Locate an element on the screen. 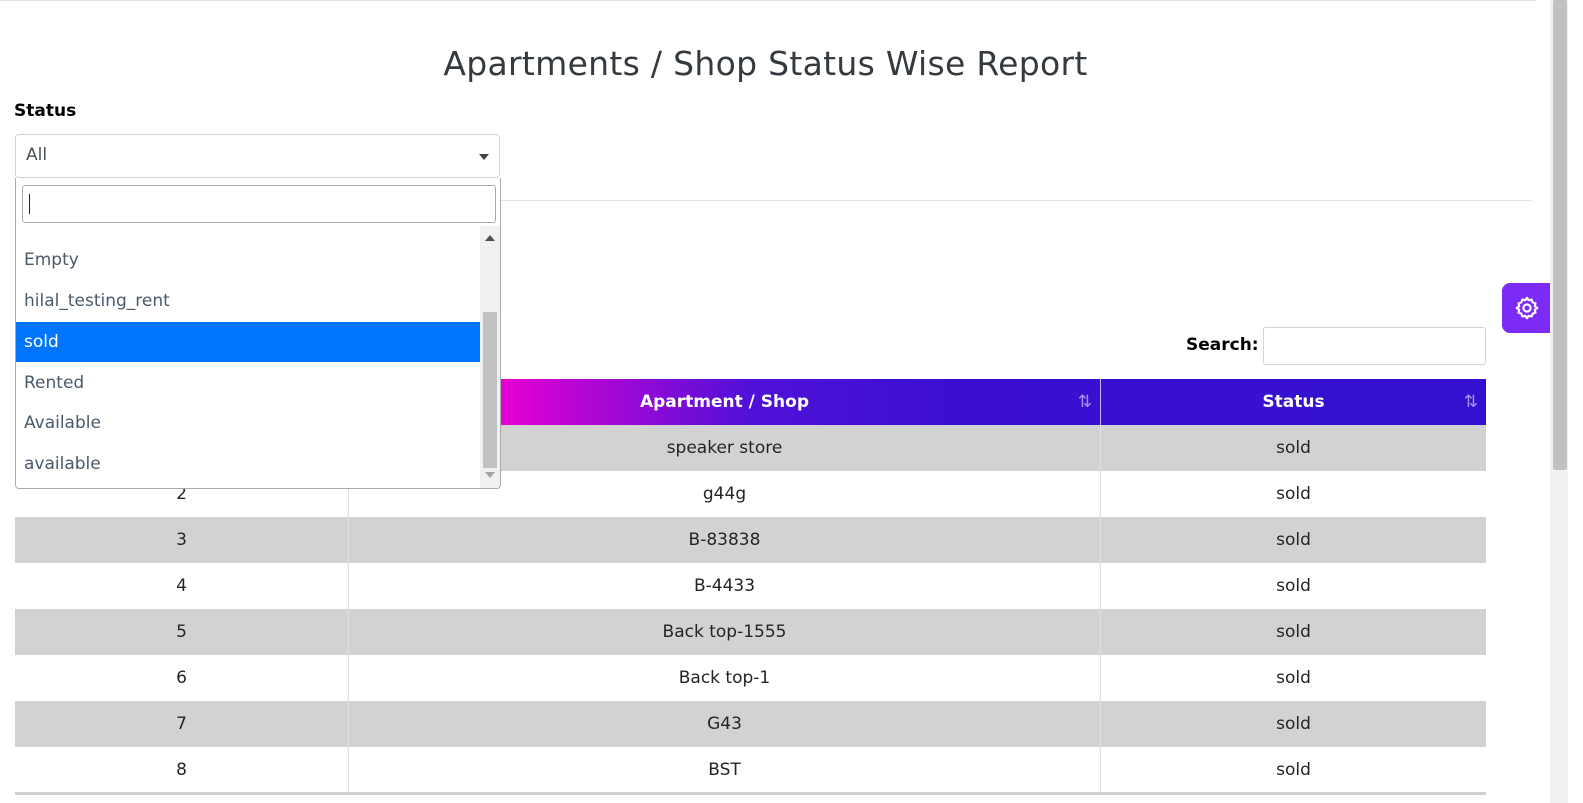 The image size is (1583, 803). settings-button is located at coordinates (1527, 308).